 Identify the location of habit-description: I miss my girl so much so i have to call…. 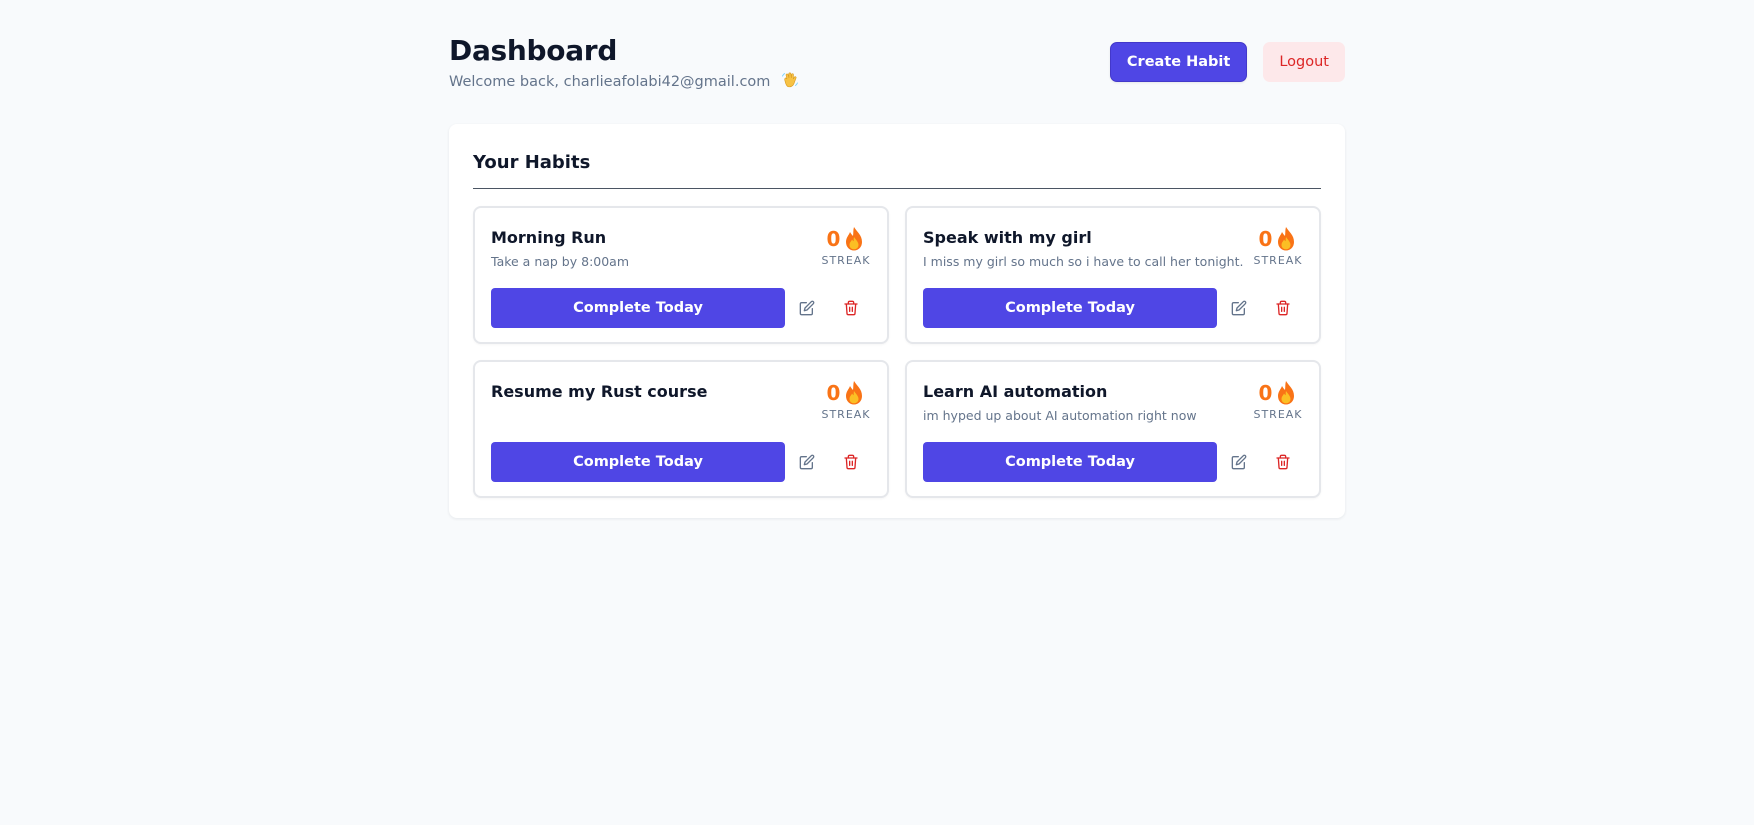
(1083, 261).